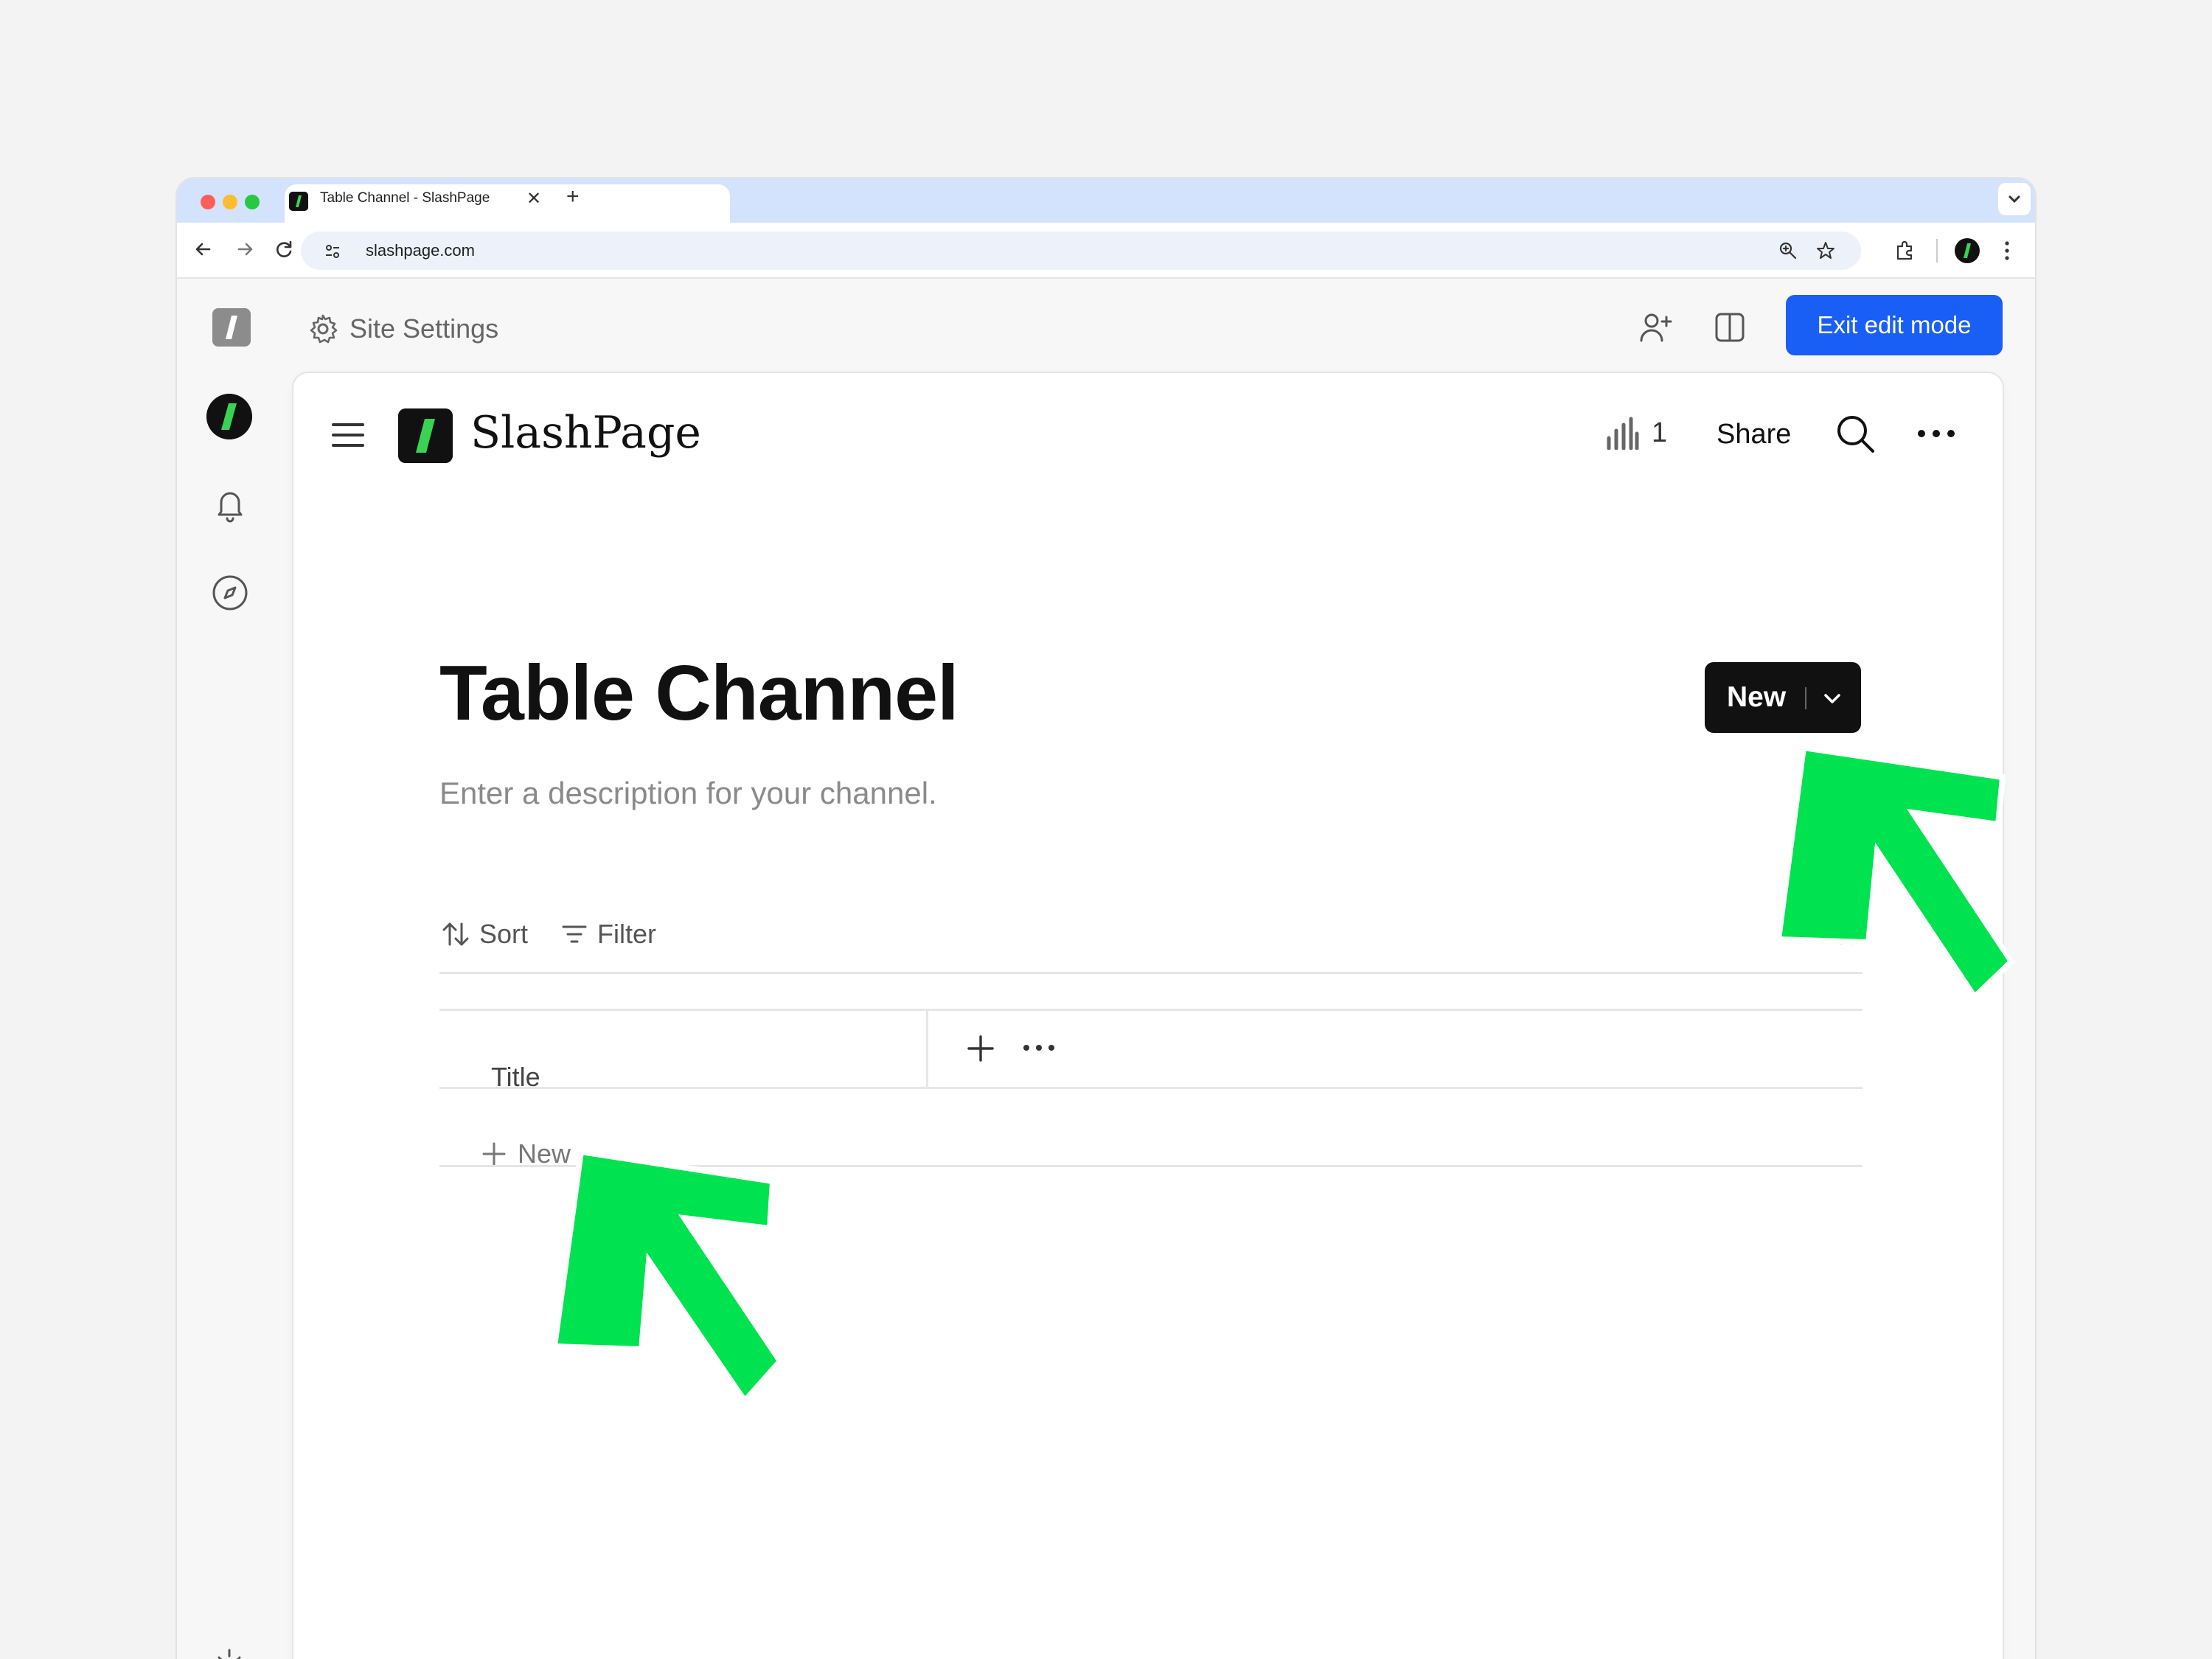 The width and height of the screenshot is (2212, 1659). What do you see at coordinates (455, 934) in the screenshot?
I see `sort-arrows-icon` at bounding box center [455, 934].